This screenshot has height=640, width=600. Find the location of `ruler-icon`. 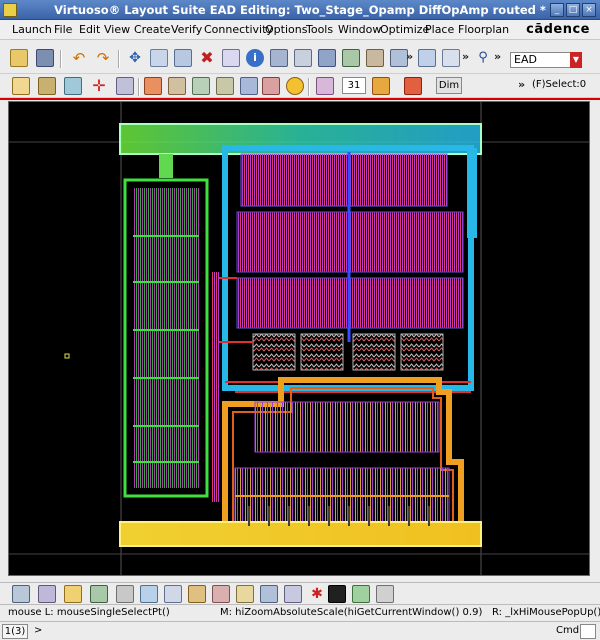

ruler-icon is located at coordinates (375, 58).